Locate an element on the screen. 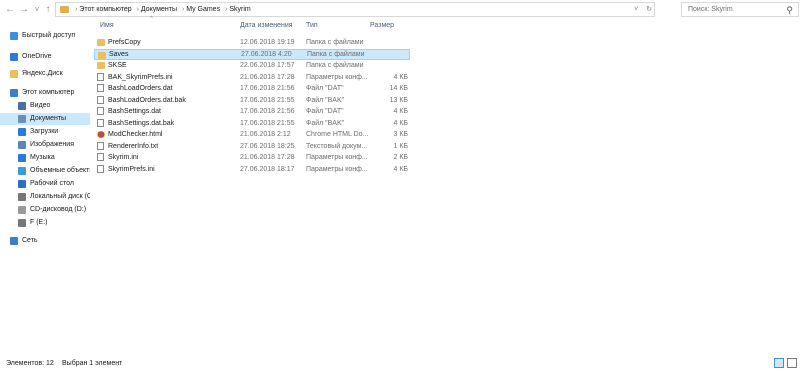 This screenshot has width=800, height=371. documents-icon is located at coordinates (22, 119).